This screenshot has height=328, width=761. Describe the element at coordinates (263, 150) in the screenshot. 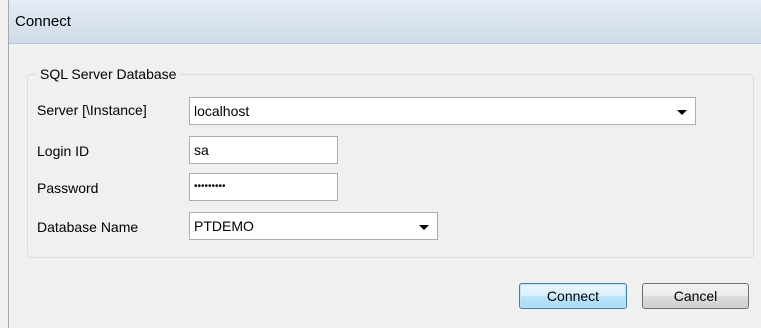

I see `login-id-field: sa` at that location.